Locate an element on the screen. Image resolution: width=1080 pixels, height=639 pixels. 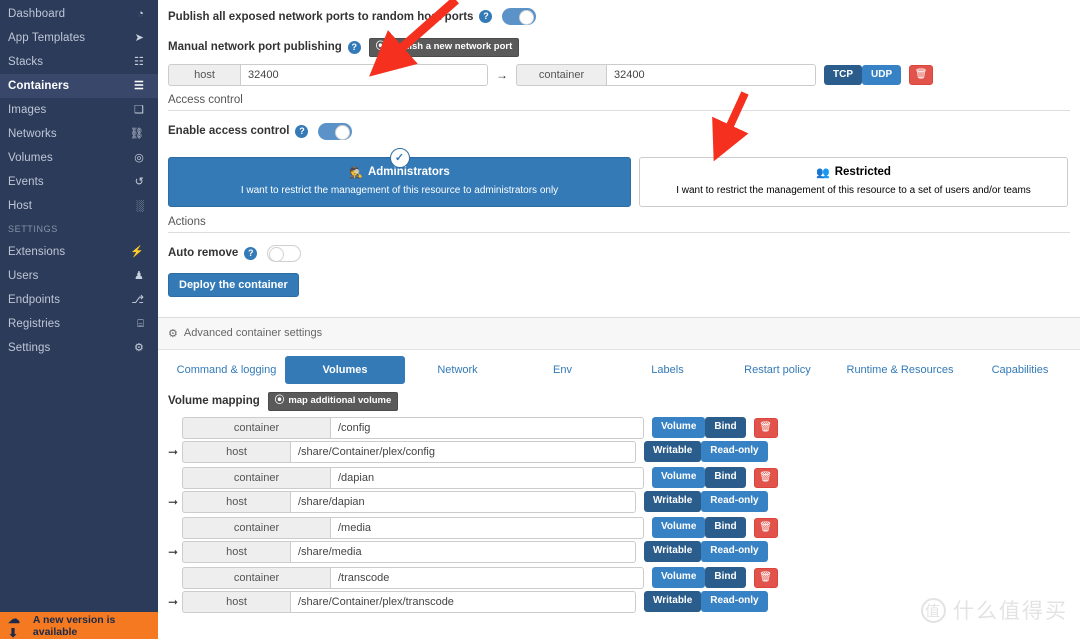
container-path-input: /config is located at coordinates (487, 427).